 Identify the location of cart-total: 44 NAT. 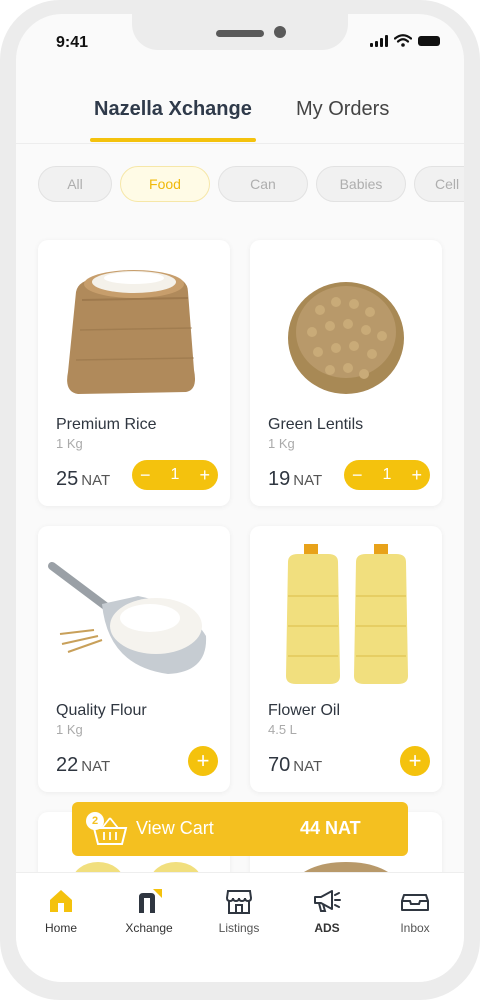
(330, 828).